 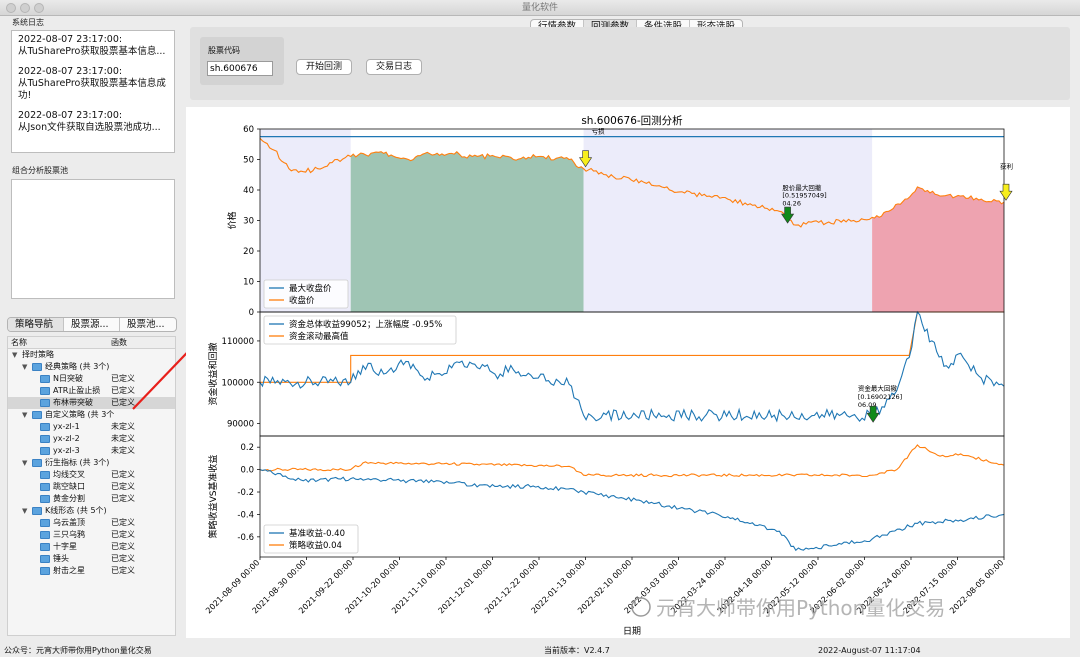 What do you see at coordinates (248, 222) in the screenshot?
I see `price-ytick-label: 30` at bounding box center [248, 222].